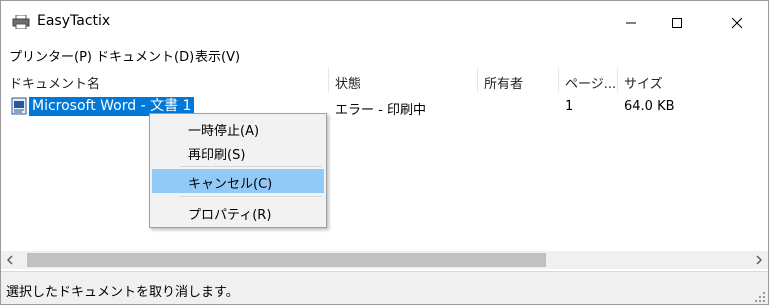 Image resolution: width=769 pixels, height=305 pixels. I want to click on horizontal-scrollbar, so click(384, 260).